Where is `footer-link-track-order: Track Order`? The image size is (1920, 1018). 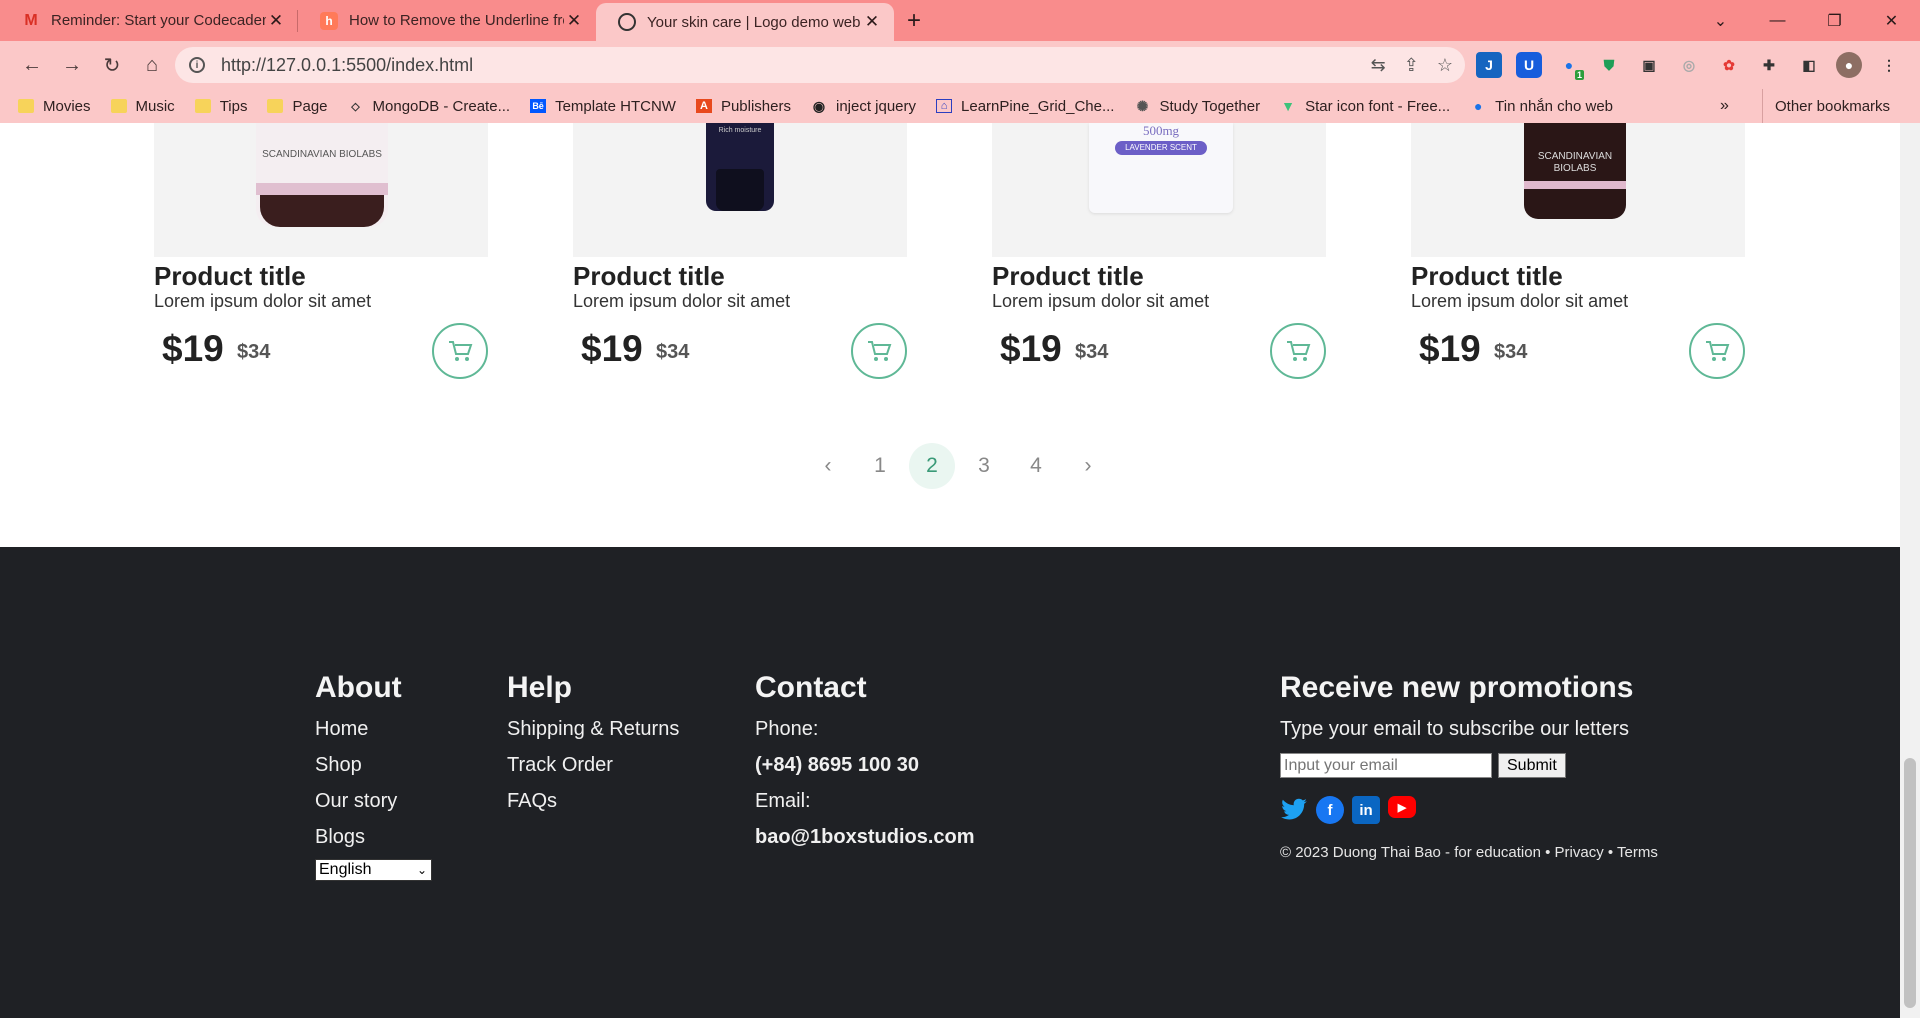
footer-link-track-order: Track Order is located at coordinates (593, 765).